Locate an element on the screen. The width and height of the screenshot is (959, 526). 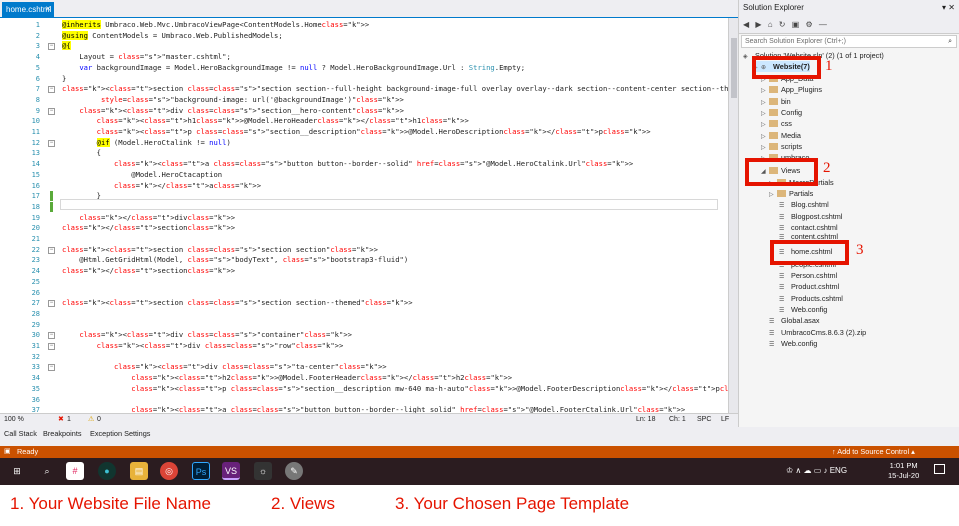
tree-item: ☰ Global.asax is located at coordinates (794, 320).